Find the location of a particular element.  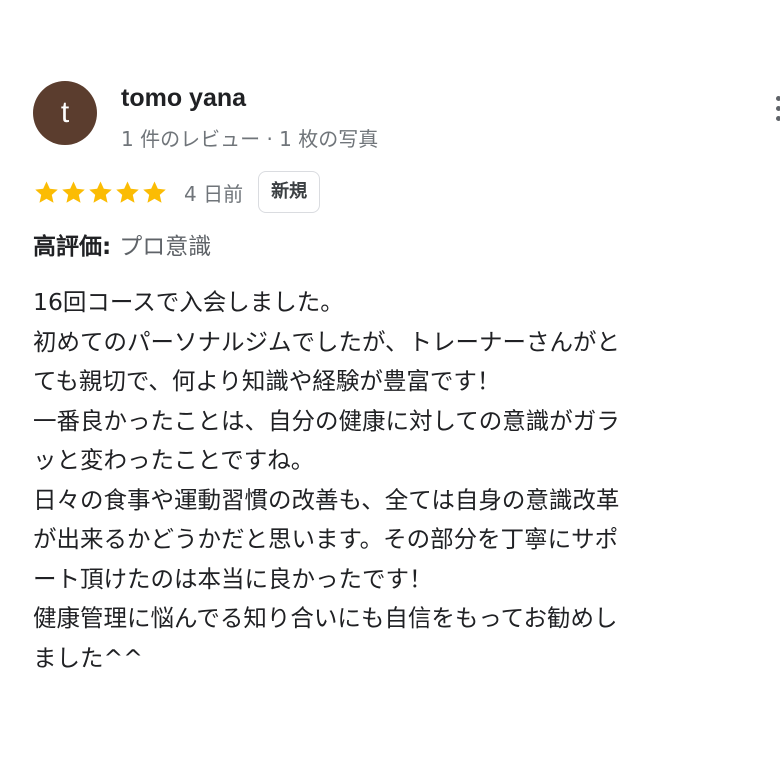

highlight: 高評価: プロ意識 is located at coordinates (122, 244).